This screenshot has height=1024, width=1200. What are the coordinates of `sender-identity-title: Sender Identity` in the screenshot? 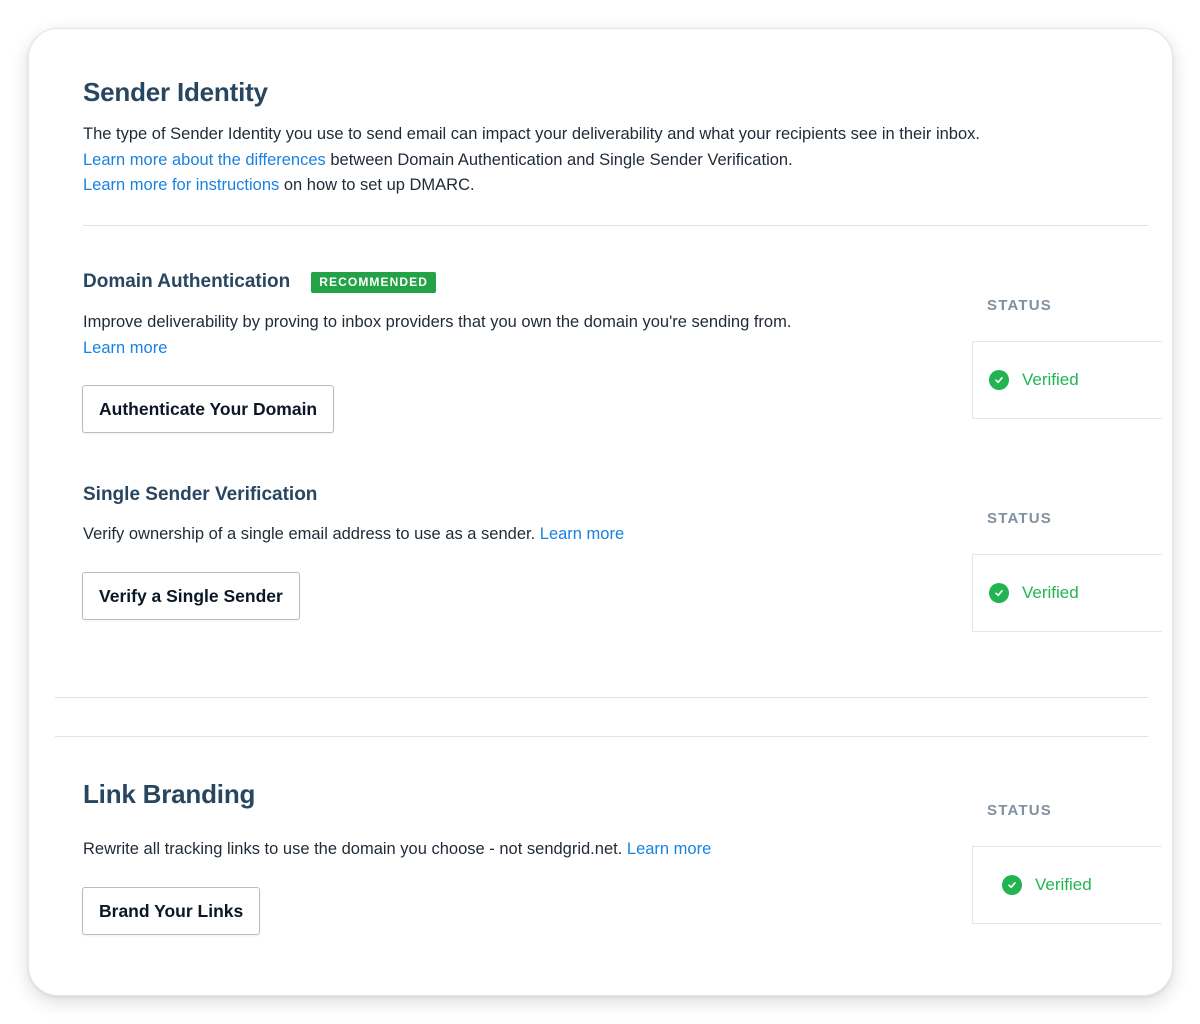 It's located at (175, 92).